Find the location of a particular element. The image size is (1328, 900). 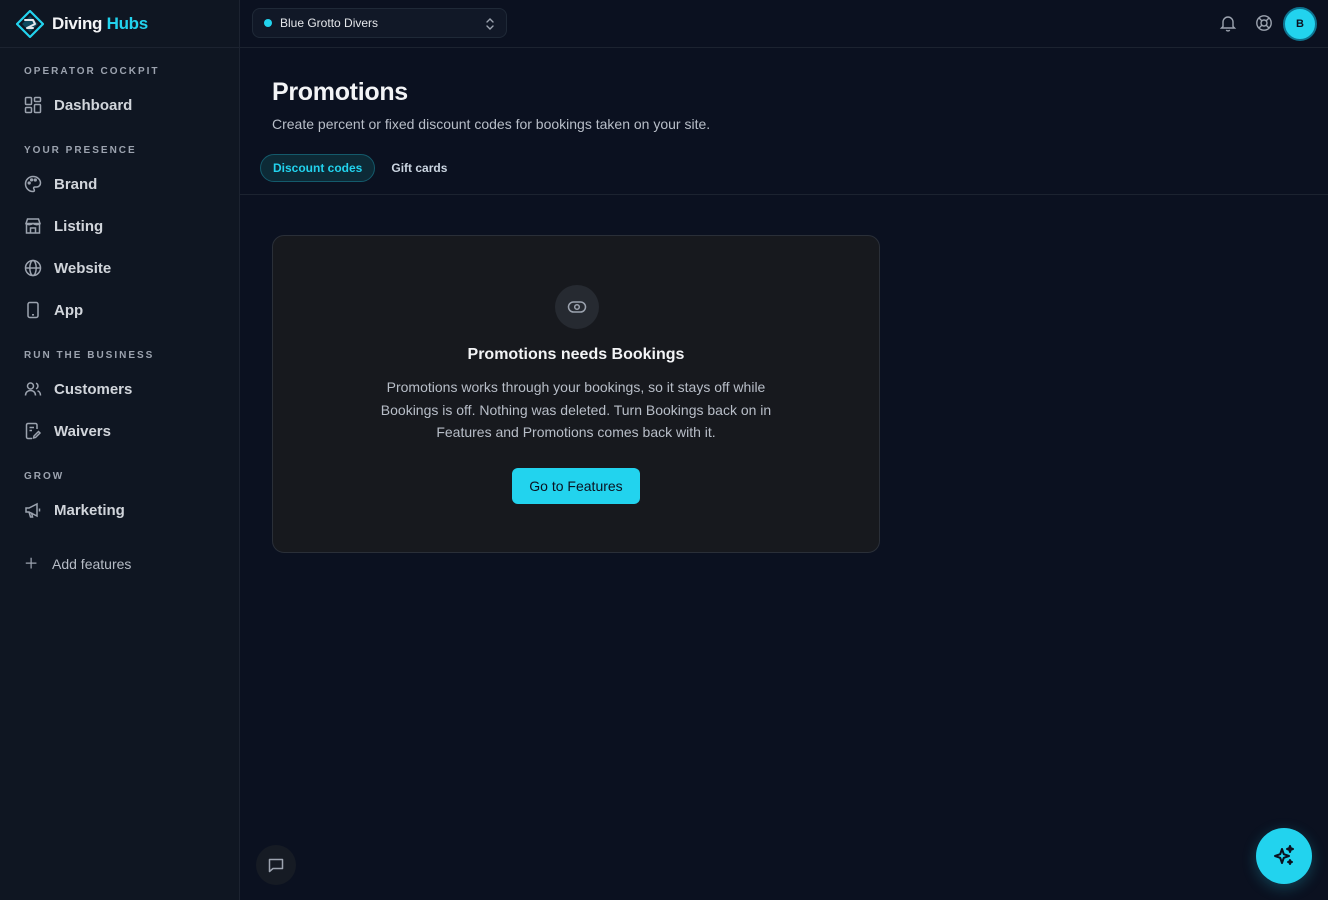

sidebar-item-dashboard: Dashboard is located at coordinates (78, 105).